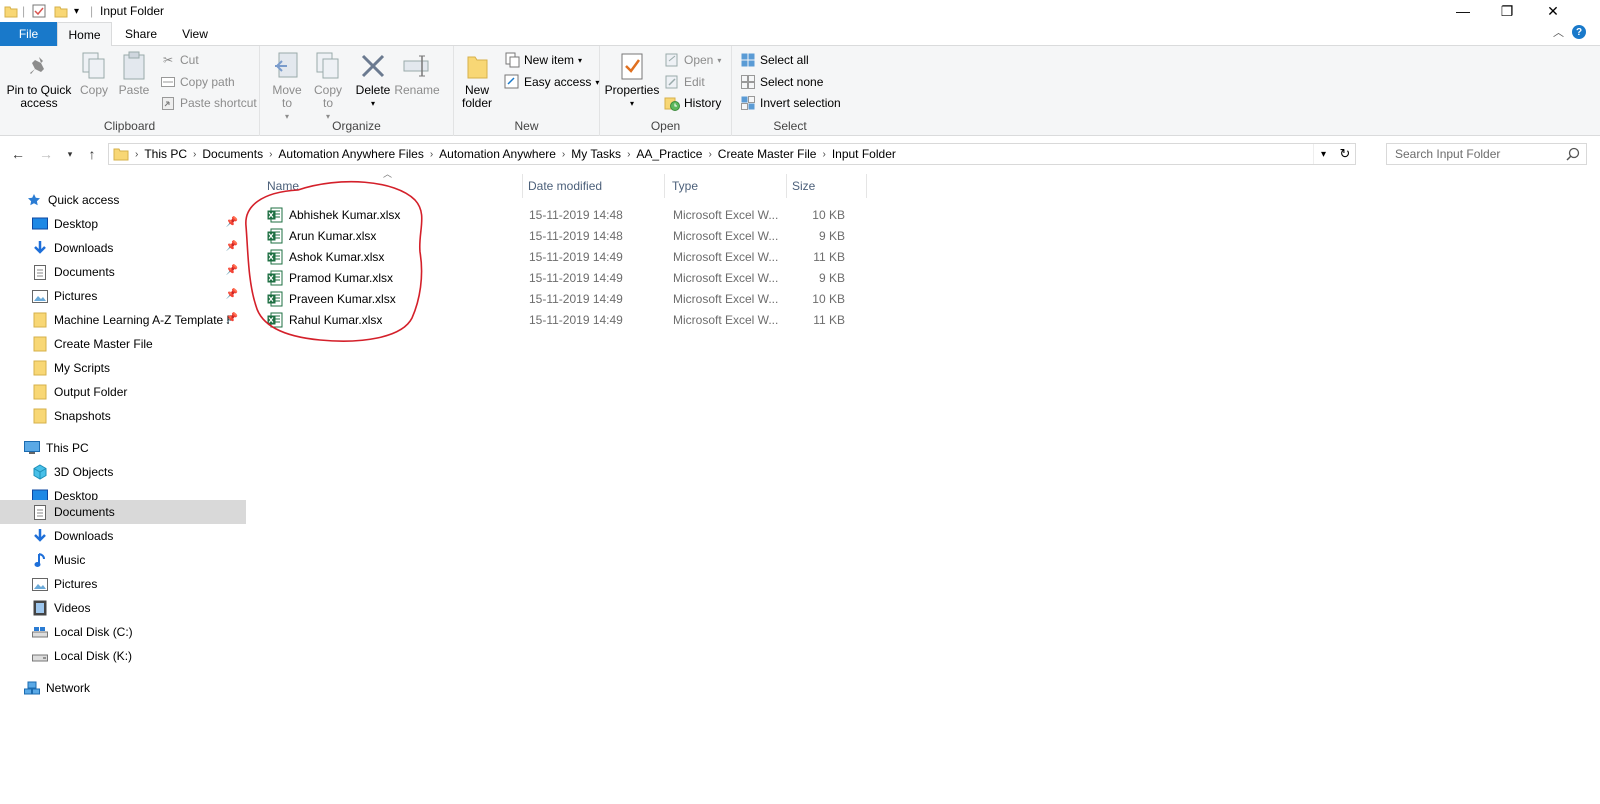 The image size is (1600, 804). I want to click on back-arrow-icon: ←, so click(18, 154).